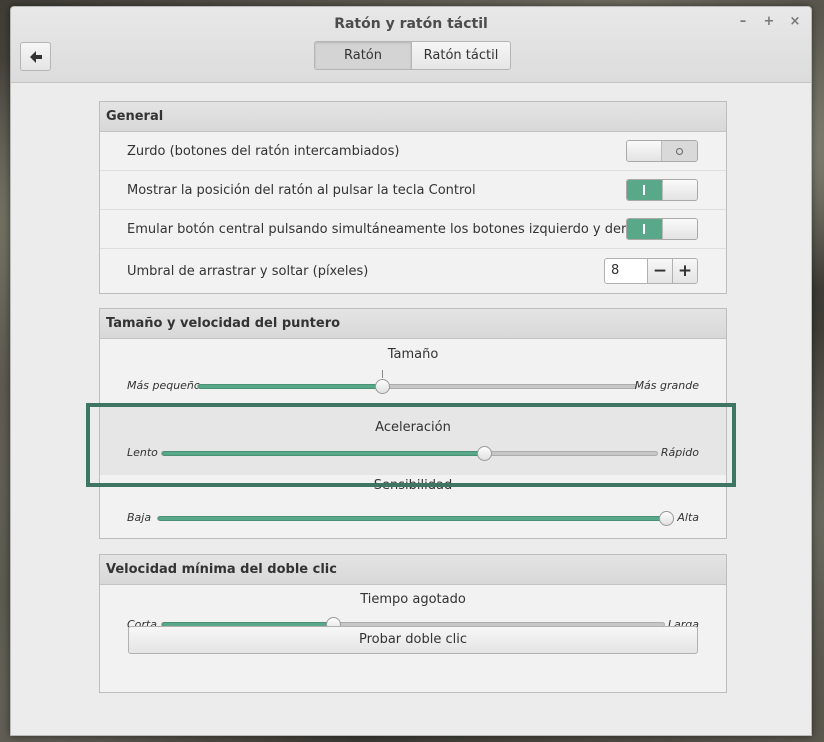 This screenshot has height=742, width=824. I want to click on middle-click-switch, so click(662, 229).